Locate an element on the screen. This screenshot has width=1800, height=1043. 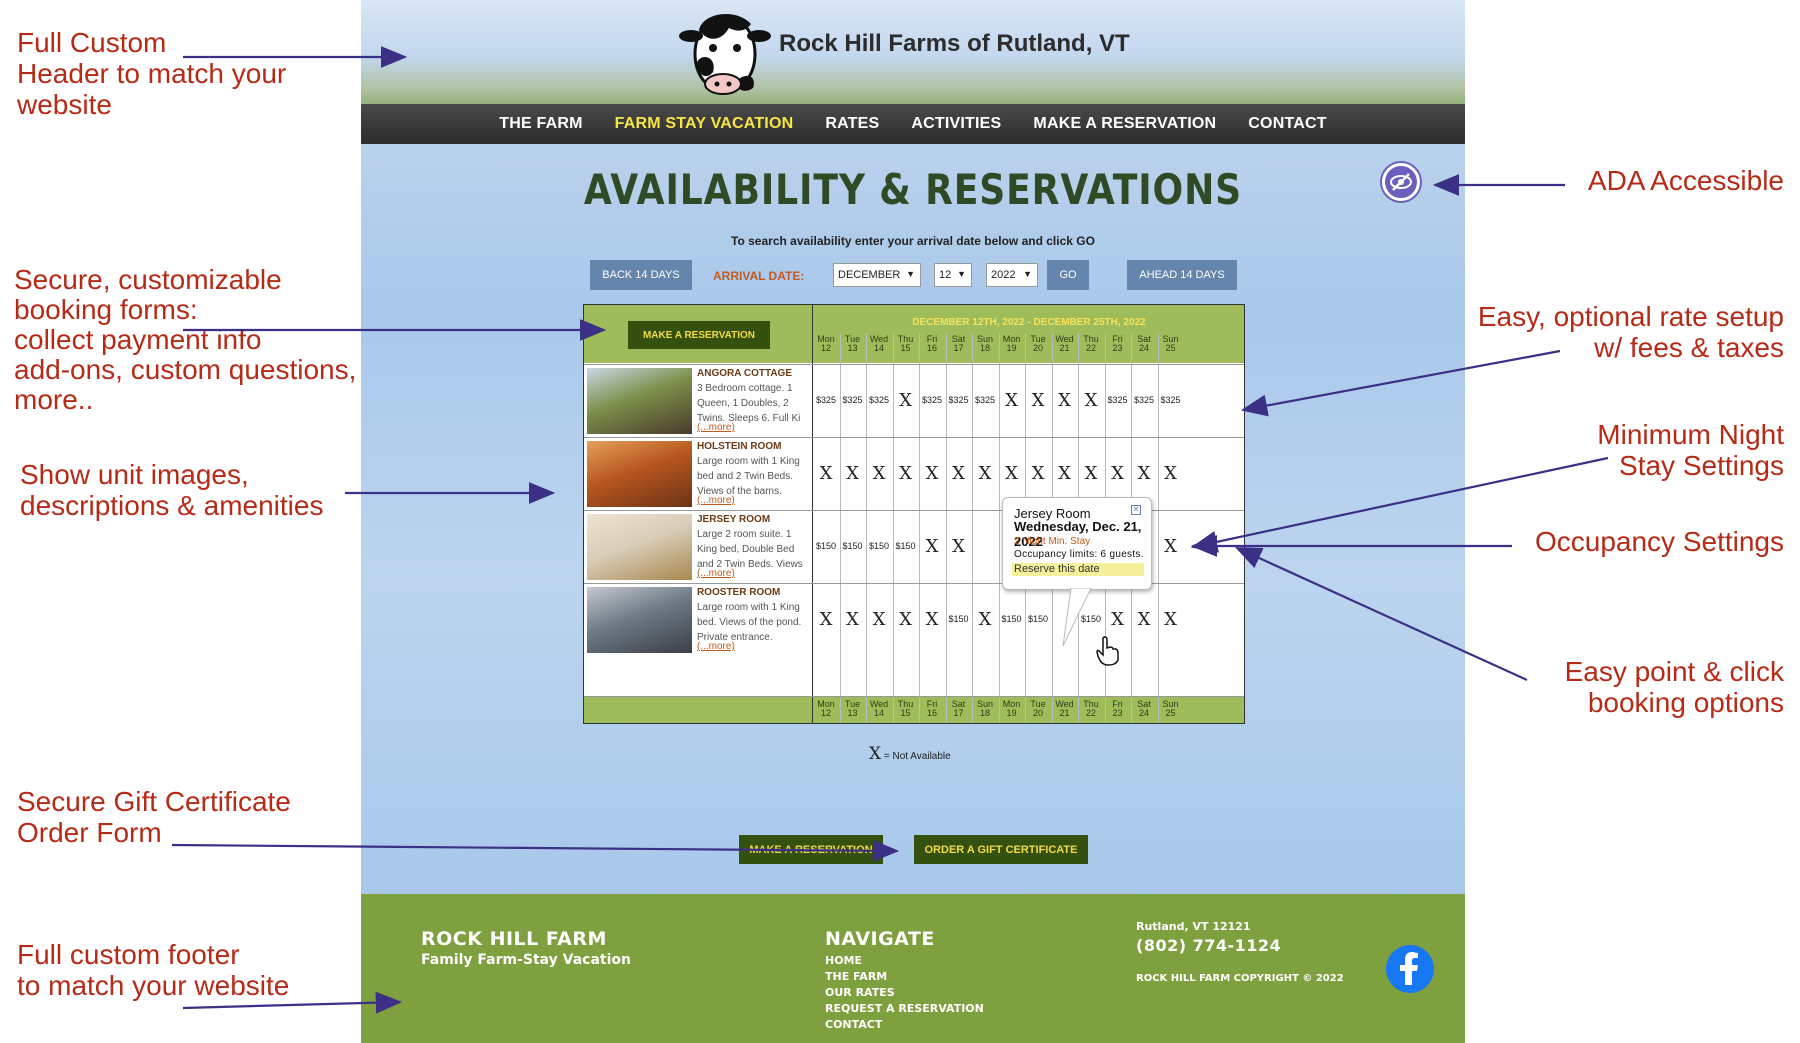
footer-link-rates: OUR RATES is located at coordinates (860, 992).